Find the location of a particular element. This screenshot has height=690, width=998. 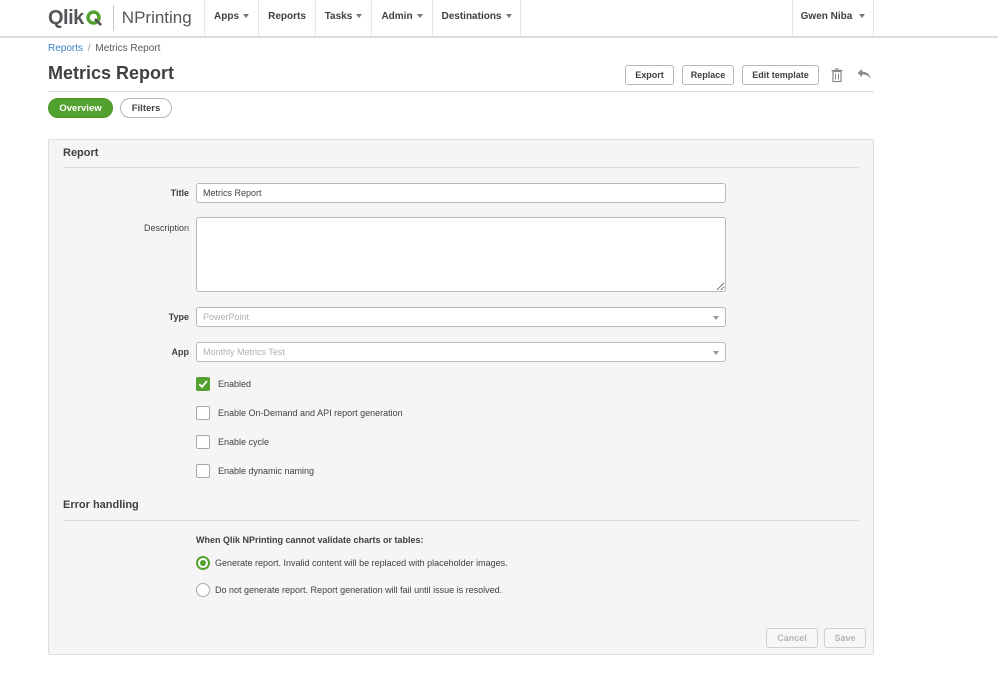

nav-admin-label: Admin is located at coordinates (397, 16).